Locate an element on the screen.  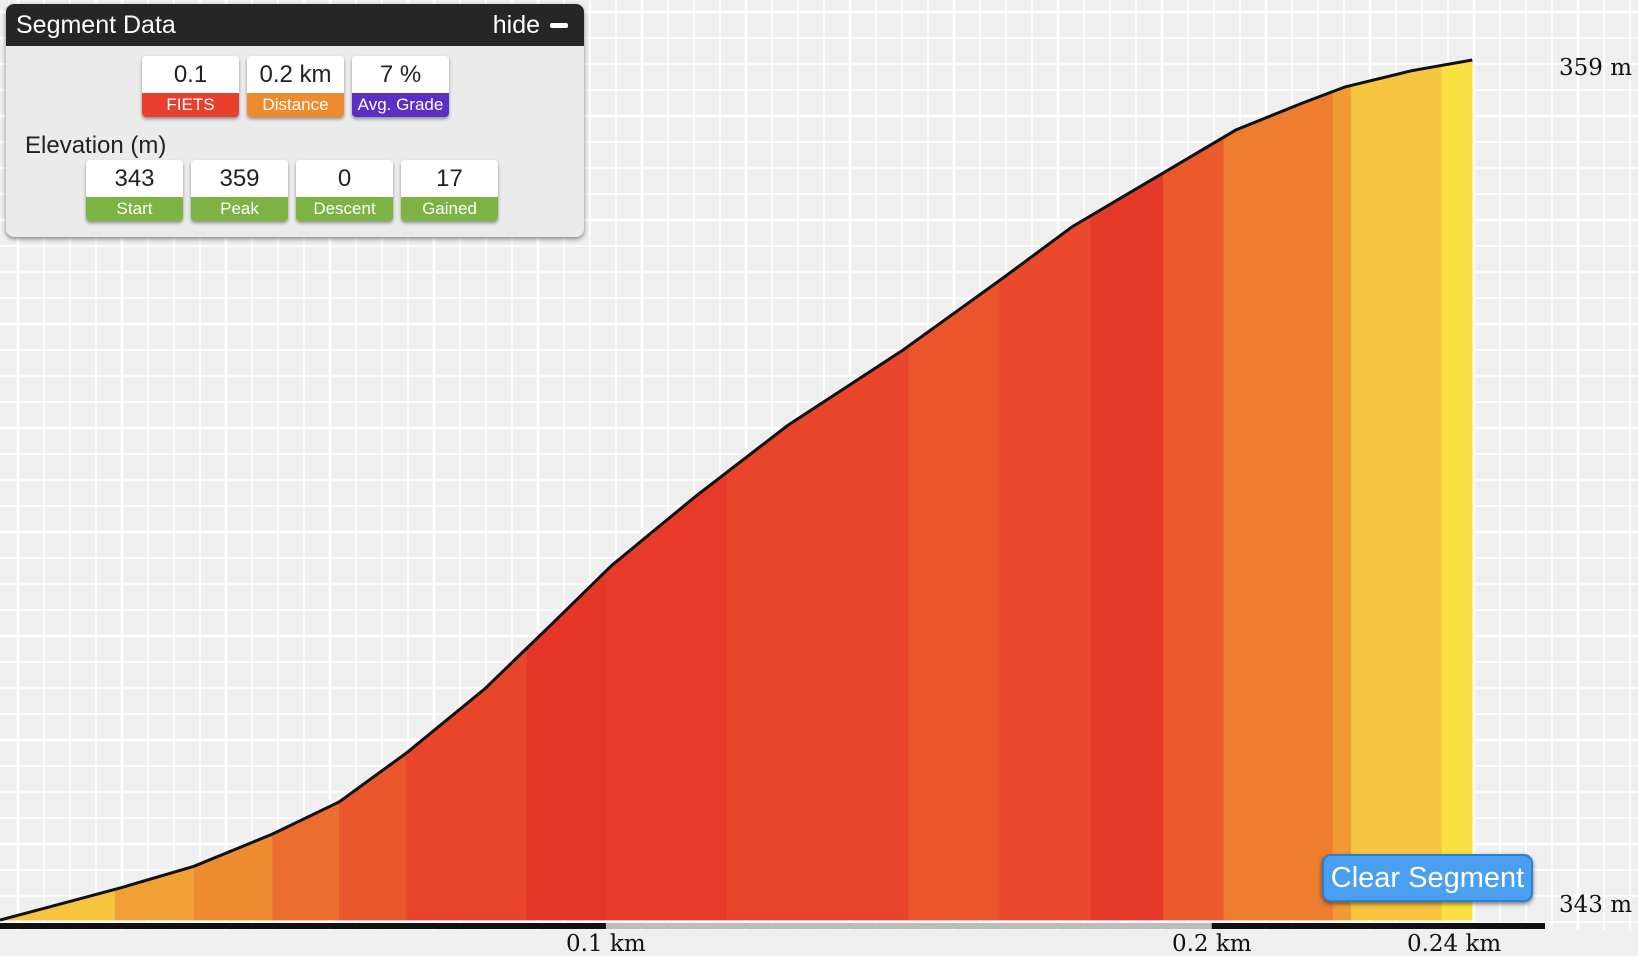
stat-label: Descent is located at coordinates (344, 209).